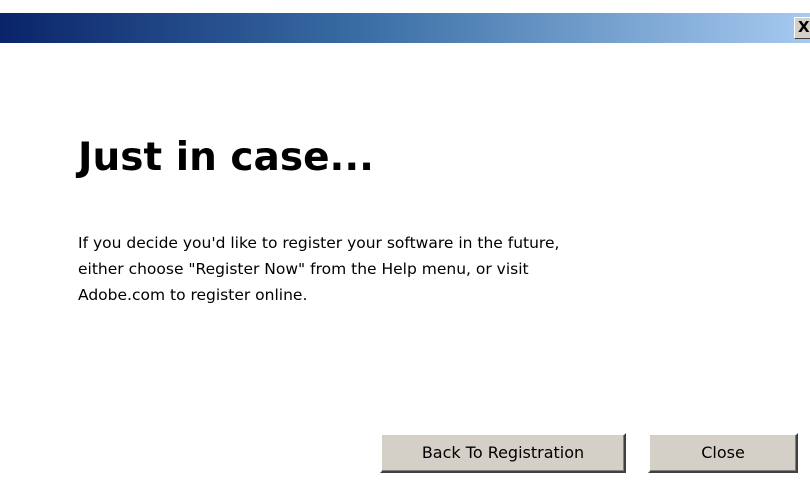 The width and height of the screenshot is (810, 491). I want to click on title-close-button: X, so click(802, 28).